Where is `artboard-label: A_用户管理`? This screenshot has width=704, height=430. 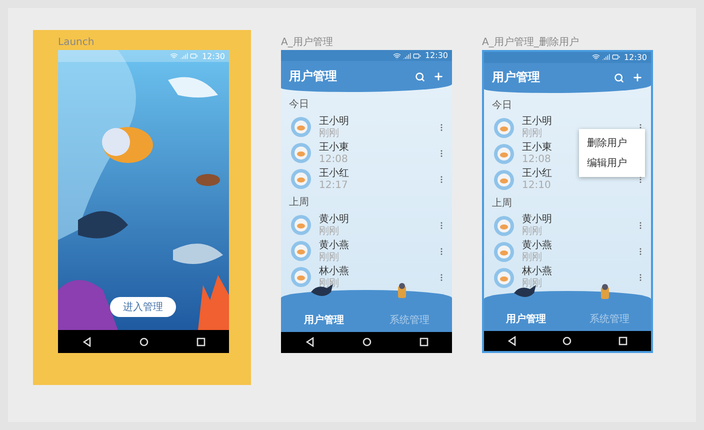
artboard-label: A_用户管理 is located at coordinates (307, 43).